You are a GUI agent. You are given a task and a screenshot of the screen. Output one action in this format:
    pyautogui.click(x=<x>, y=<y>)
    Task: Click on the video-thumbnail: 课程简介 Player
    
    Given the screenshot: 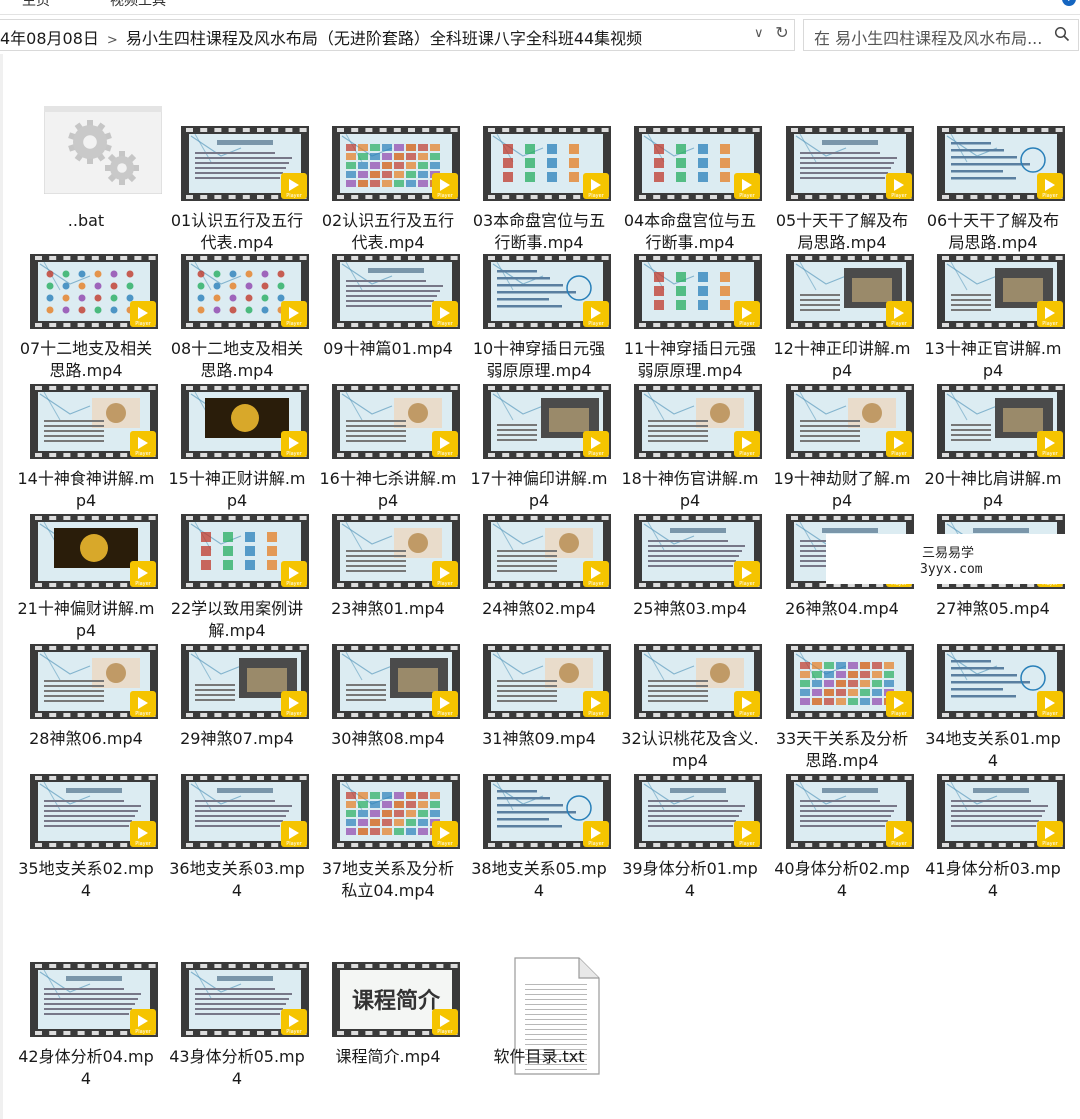 What is the action you would take?
    pyautogui.click(x=396, y=999)
    